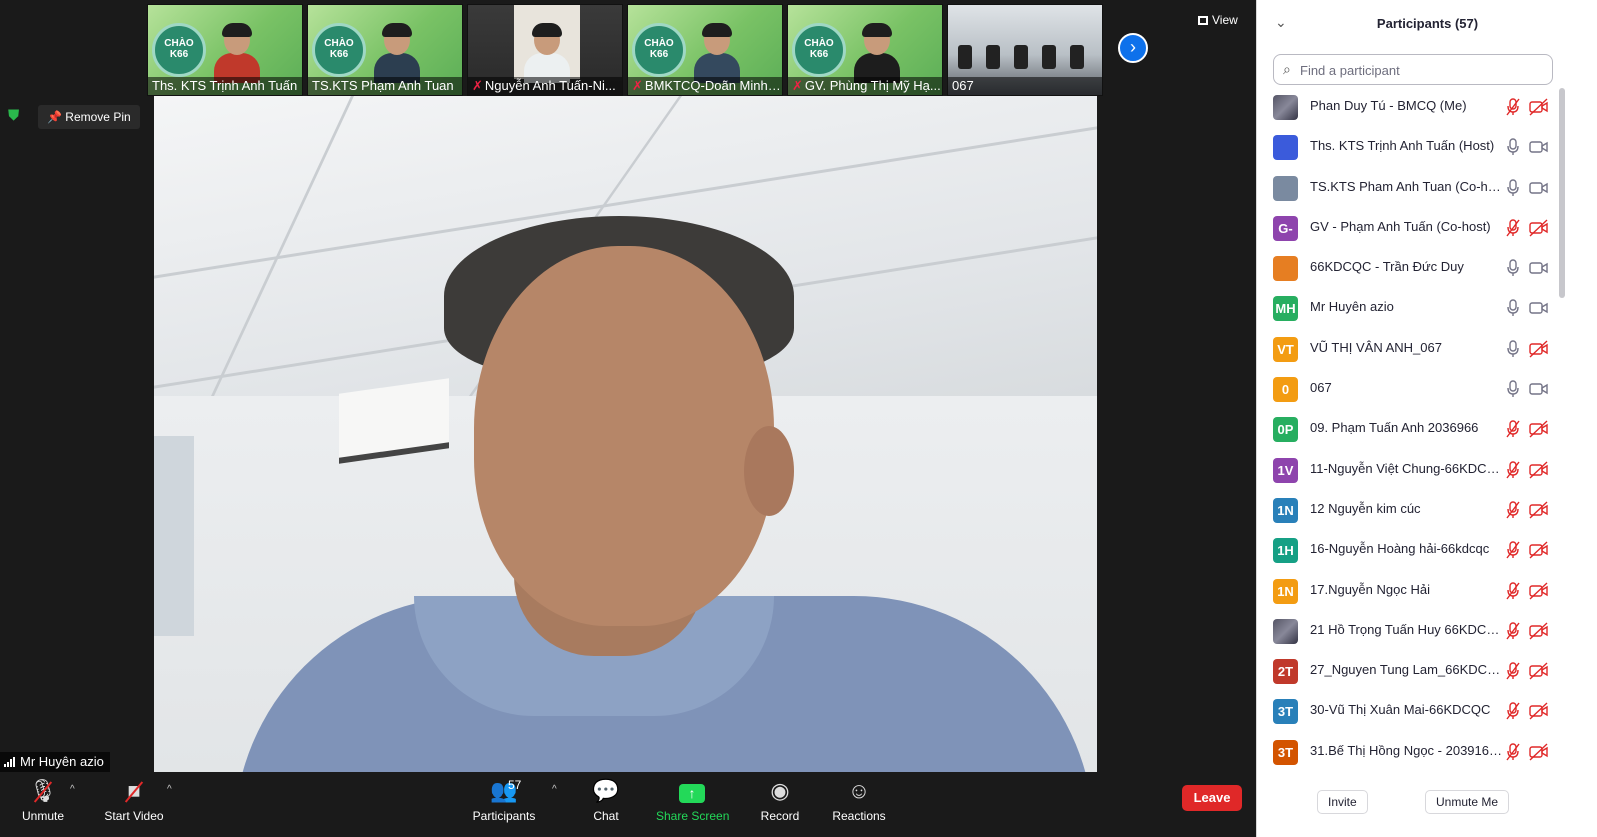  I want to click on participant-row: Phan Duy Tú - BMCQ (Me), so click(1427, 107).